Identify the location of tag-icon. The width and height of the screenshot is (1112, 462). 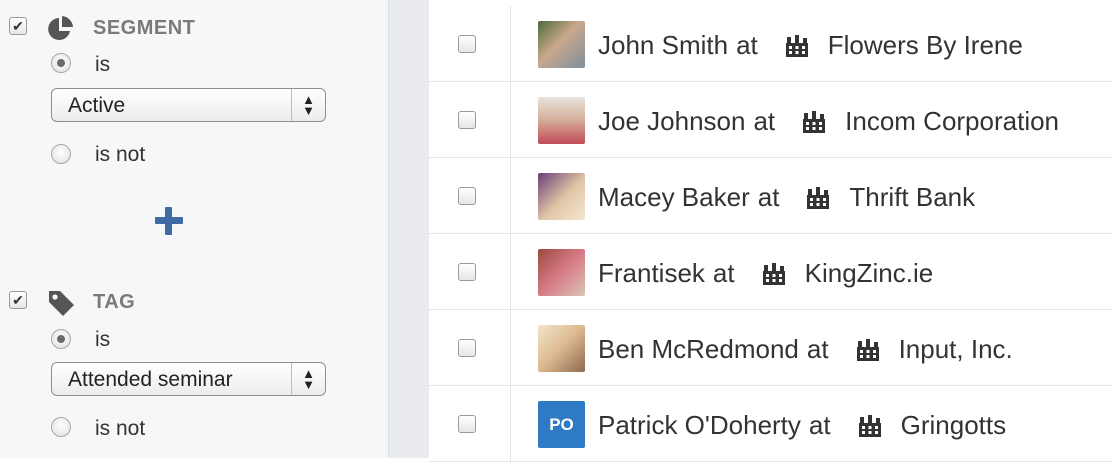
(61, 305).